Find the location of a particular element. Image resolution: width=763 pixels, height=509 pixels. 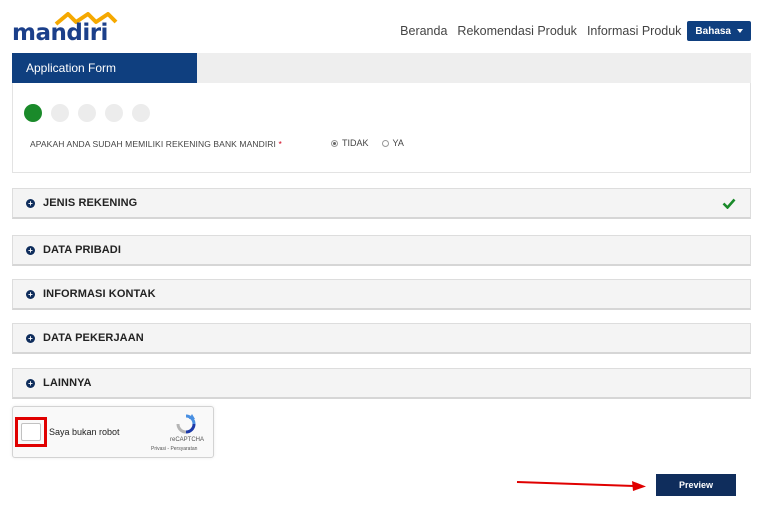

tab-application-form: Application Form is located at coordinates (104, 68).